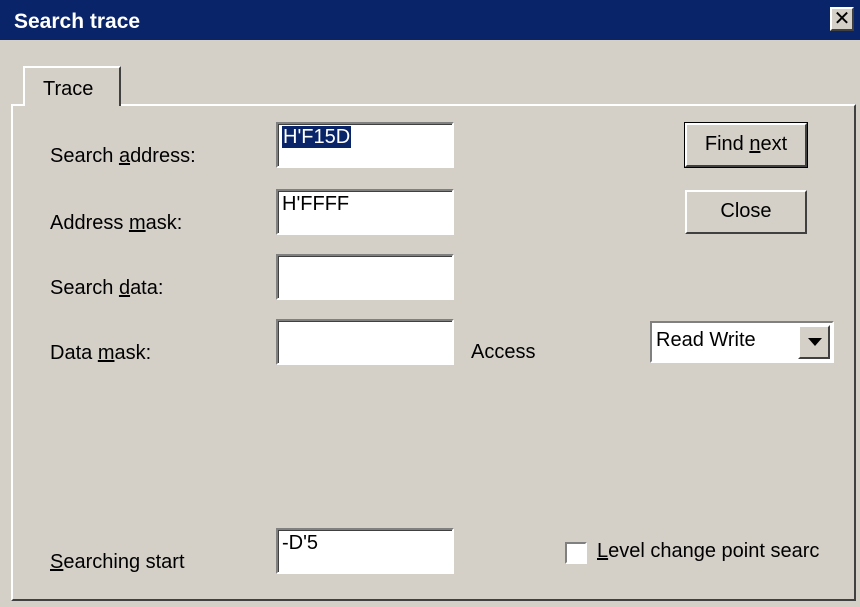  I want to click on close-window-button: ✕, so click(842, 19).